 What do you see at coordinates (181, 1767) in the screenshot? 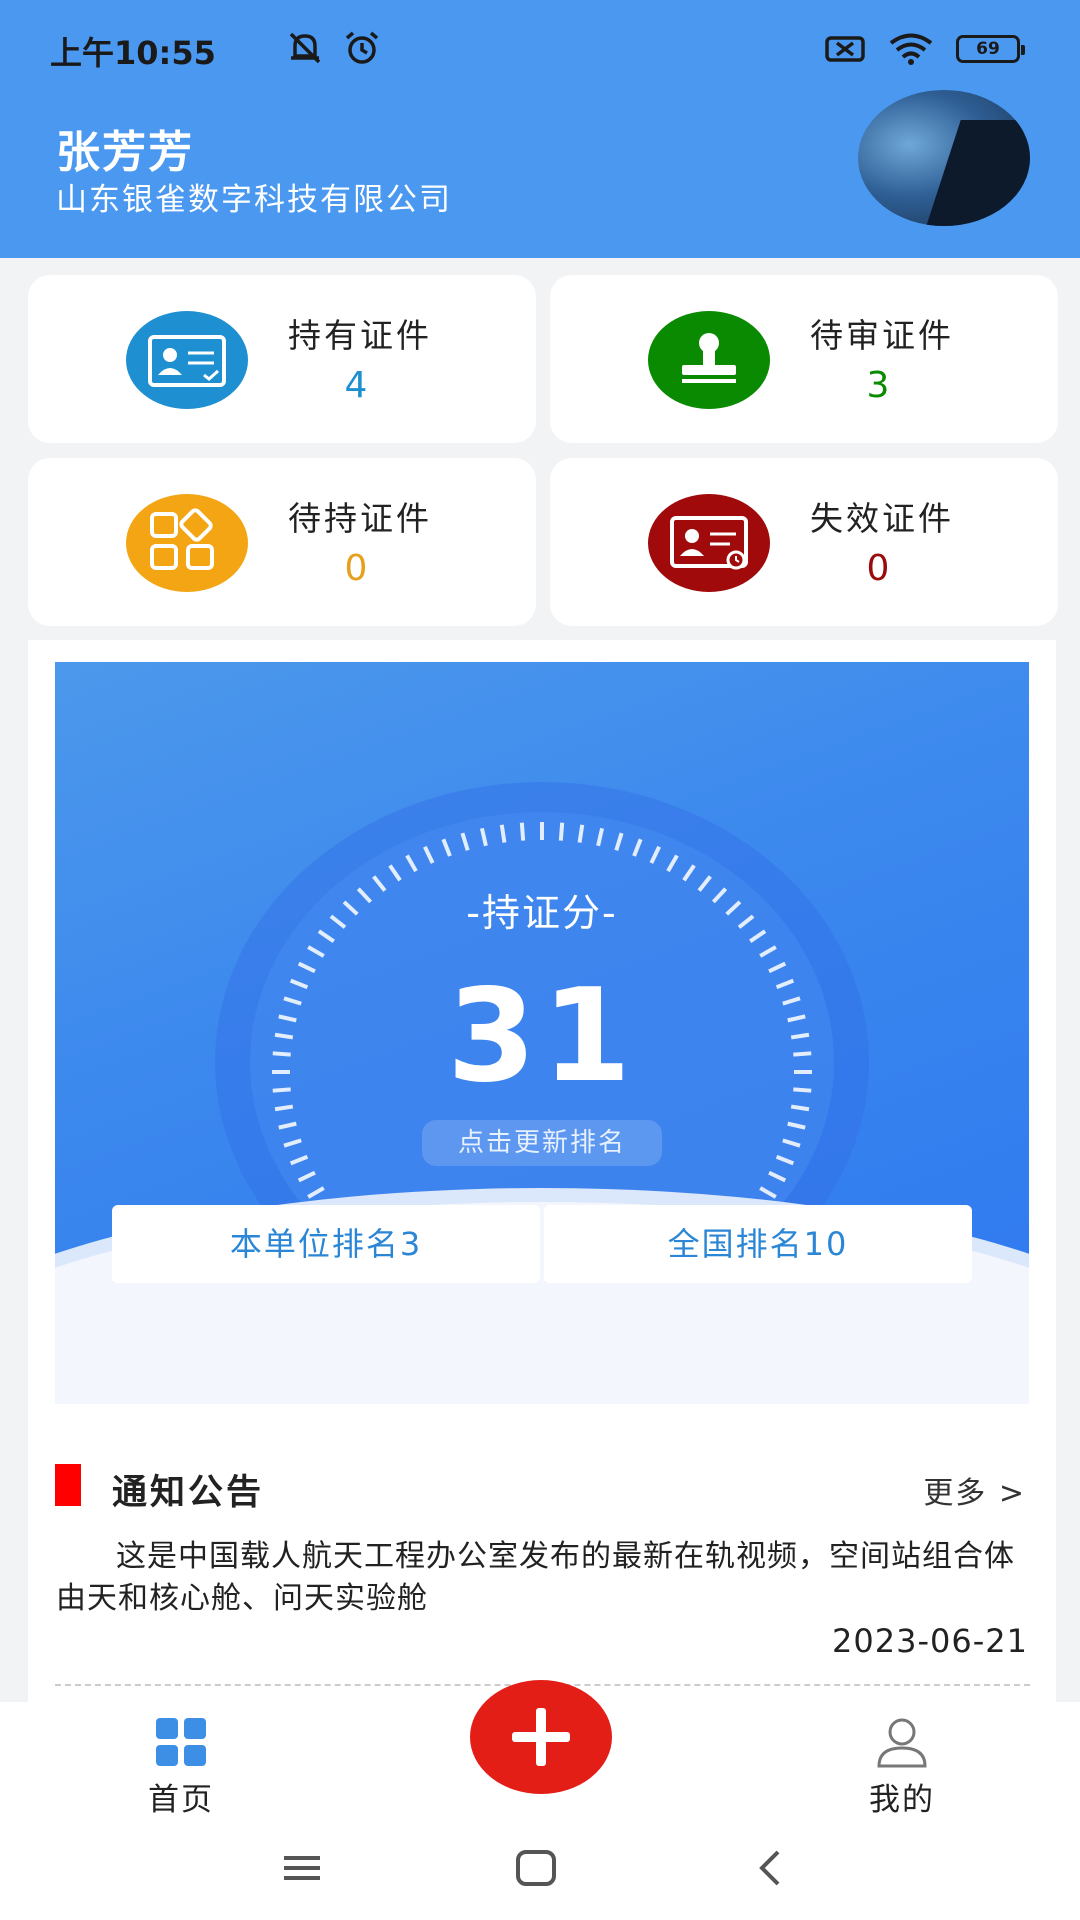
I see `nav-home: 首页` at bounding box center [181, 1767].